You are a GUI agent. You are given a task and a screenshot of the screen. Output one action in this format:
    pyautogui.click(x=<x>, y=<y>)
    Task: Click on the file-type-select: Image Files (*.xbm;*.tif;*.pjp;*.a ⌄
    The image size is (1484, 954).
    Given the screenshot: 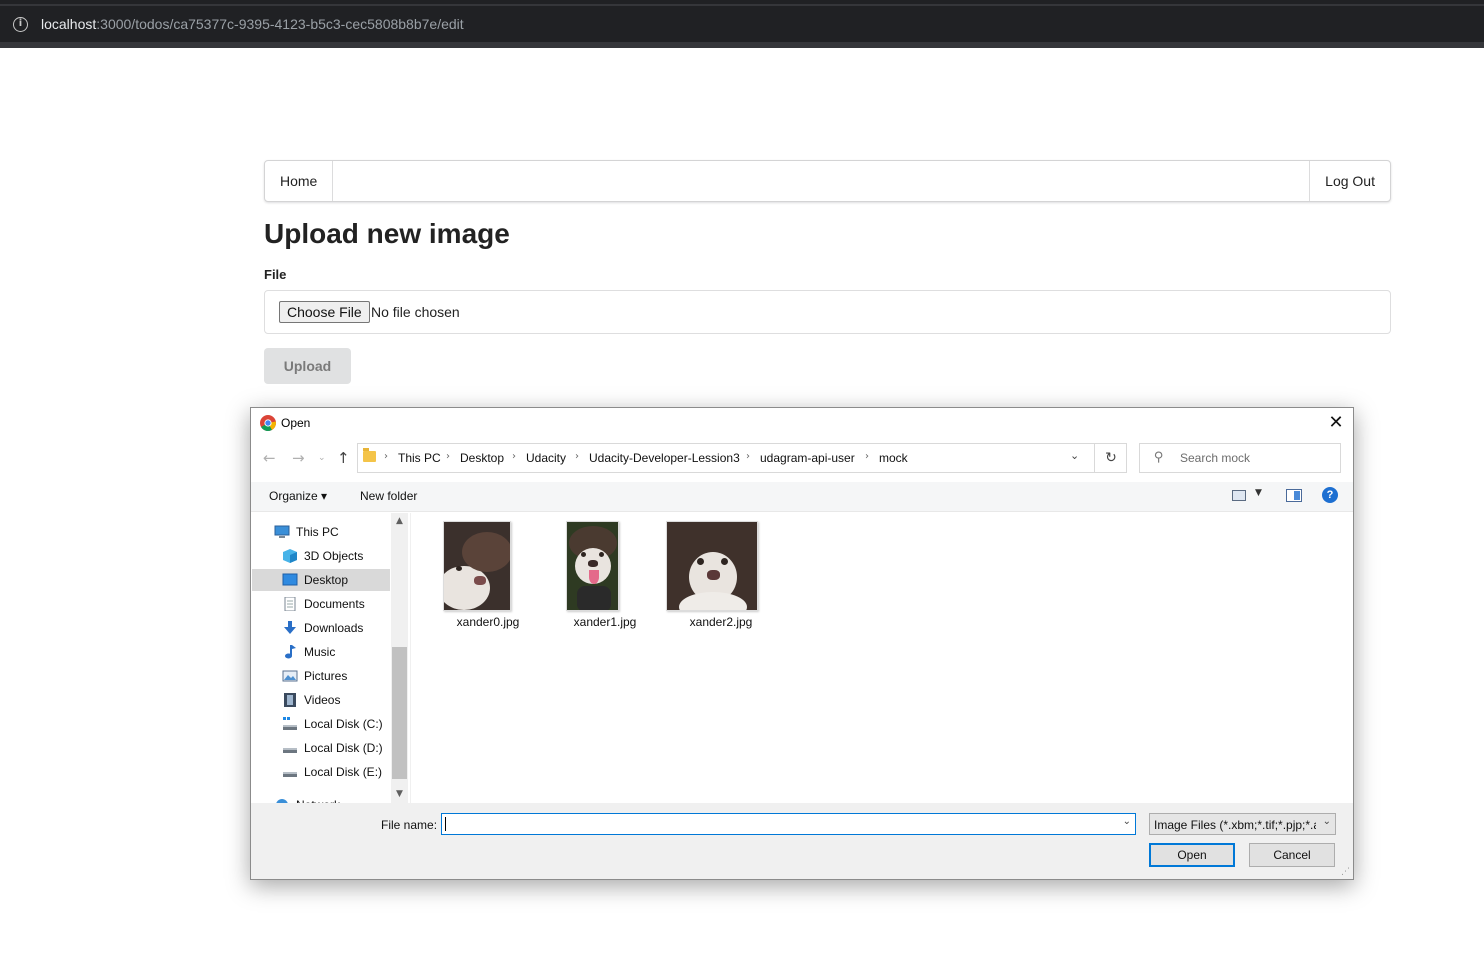 What is the action you would take?
    pyautogui.click(x=1242, y=824)
    